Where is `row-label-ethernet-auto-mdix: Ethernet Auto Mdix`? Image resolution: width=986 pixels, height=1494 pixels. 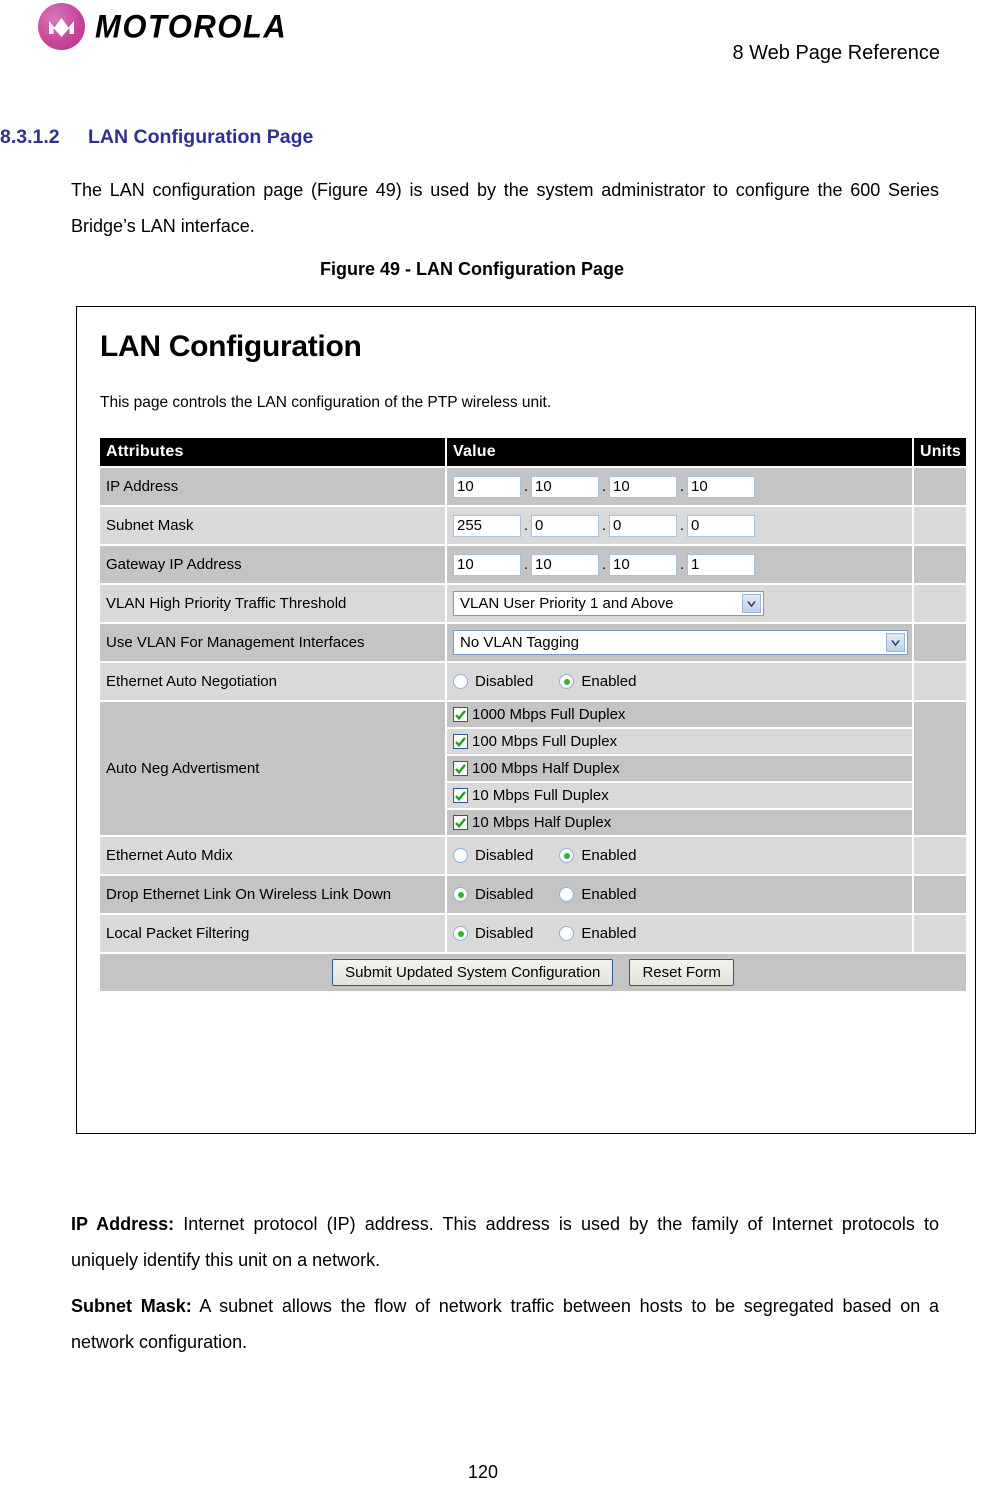 row-label-ethernet-auto-mdix: Ethernet Auto Mdix is located at coordinates (272, 855).